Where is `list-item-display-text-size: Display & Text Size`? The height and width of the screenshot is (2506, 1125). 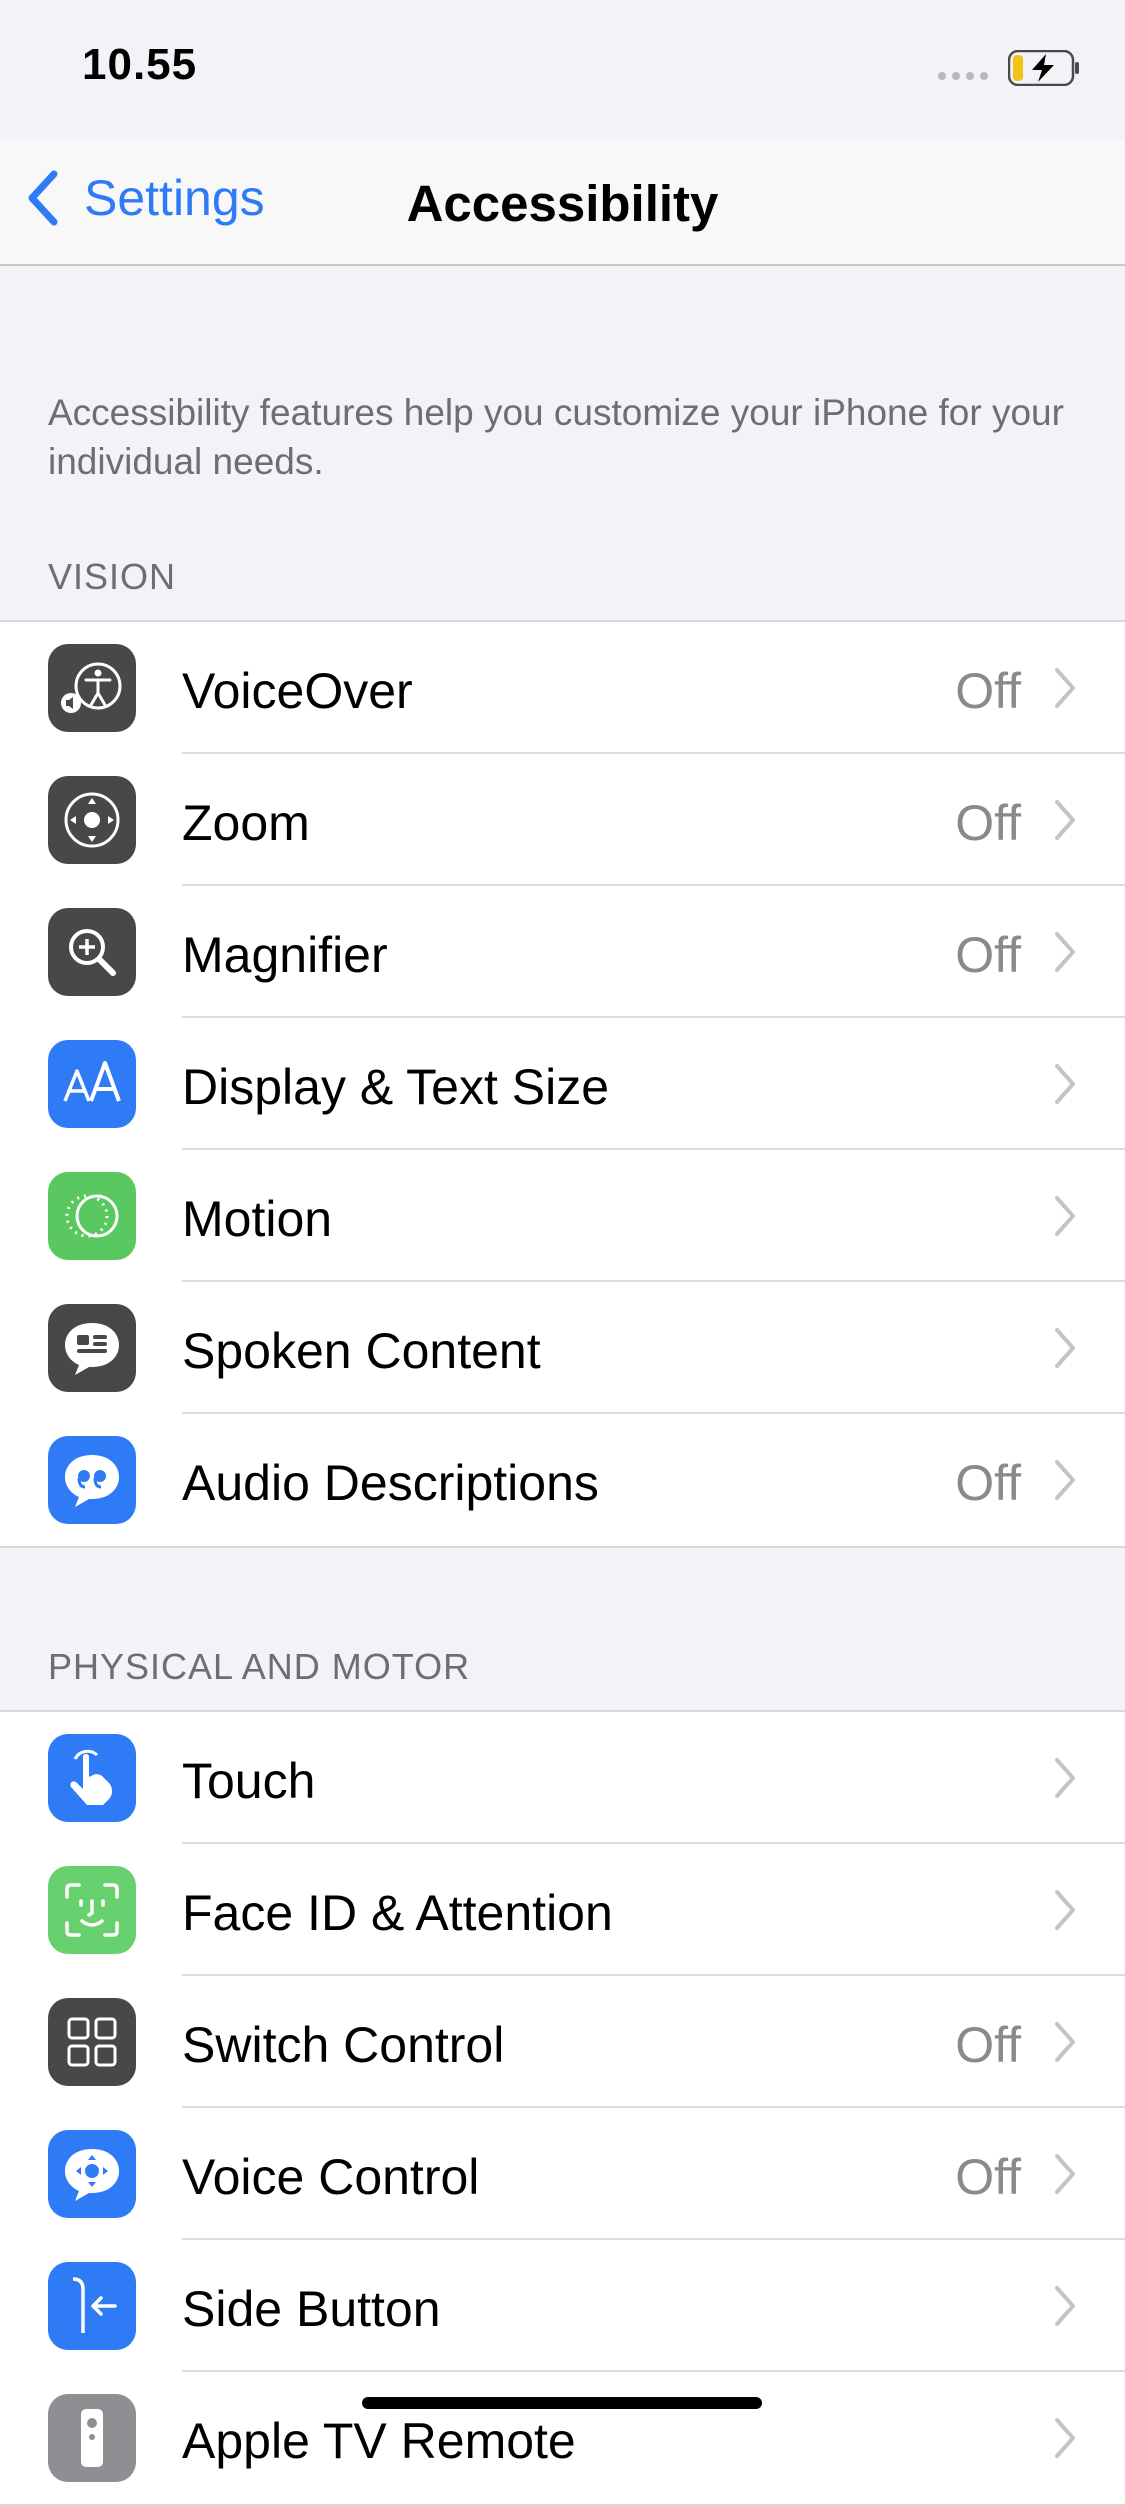
list-item-display-text-size: Display & Text Size is located at coordinates (562, 1084).